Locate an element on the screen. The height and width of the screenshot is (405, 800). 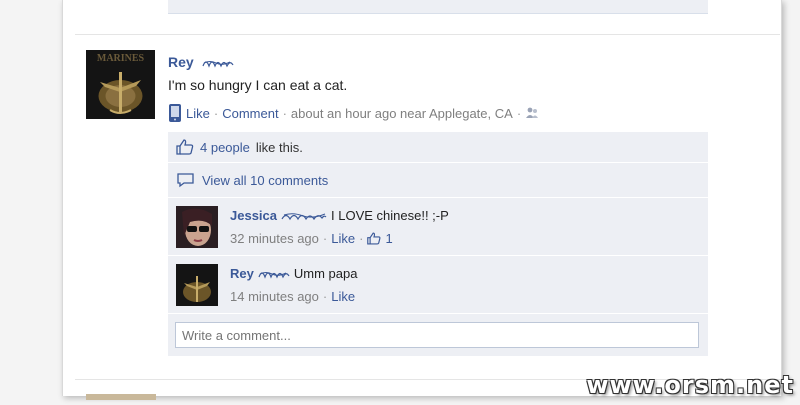
next-story-avatar-edge is located at coordinates (121, 397).